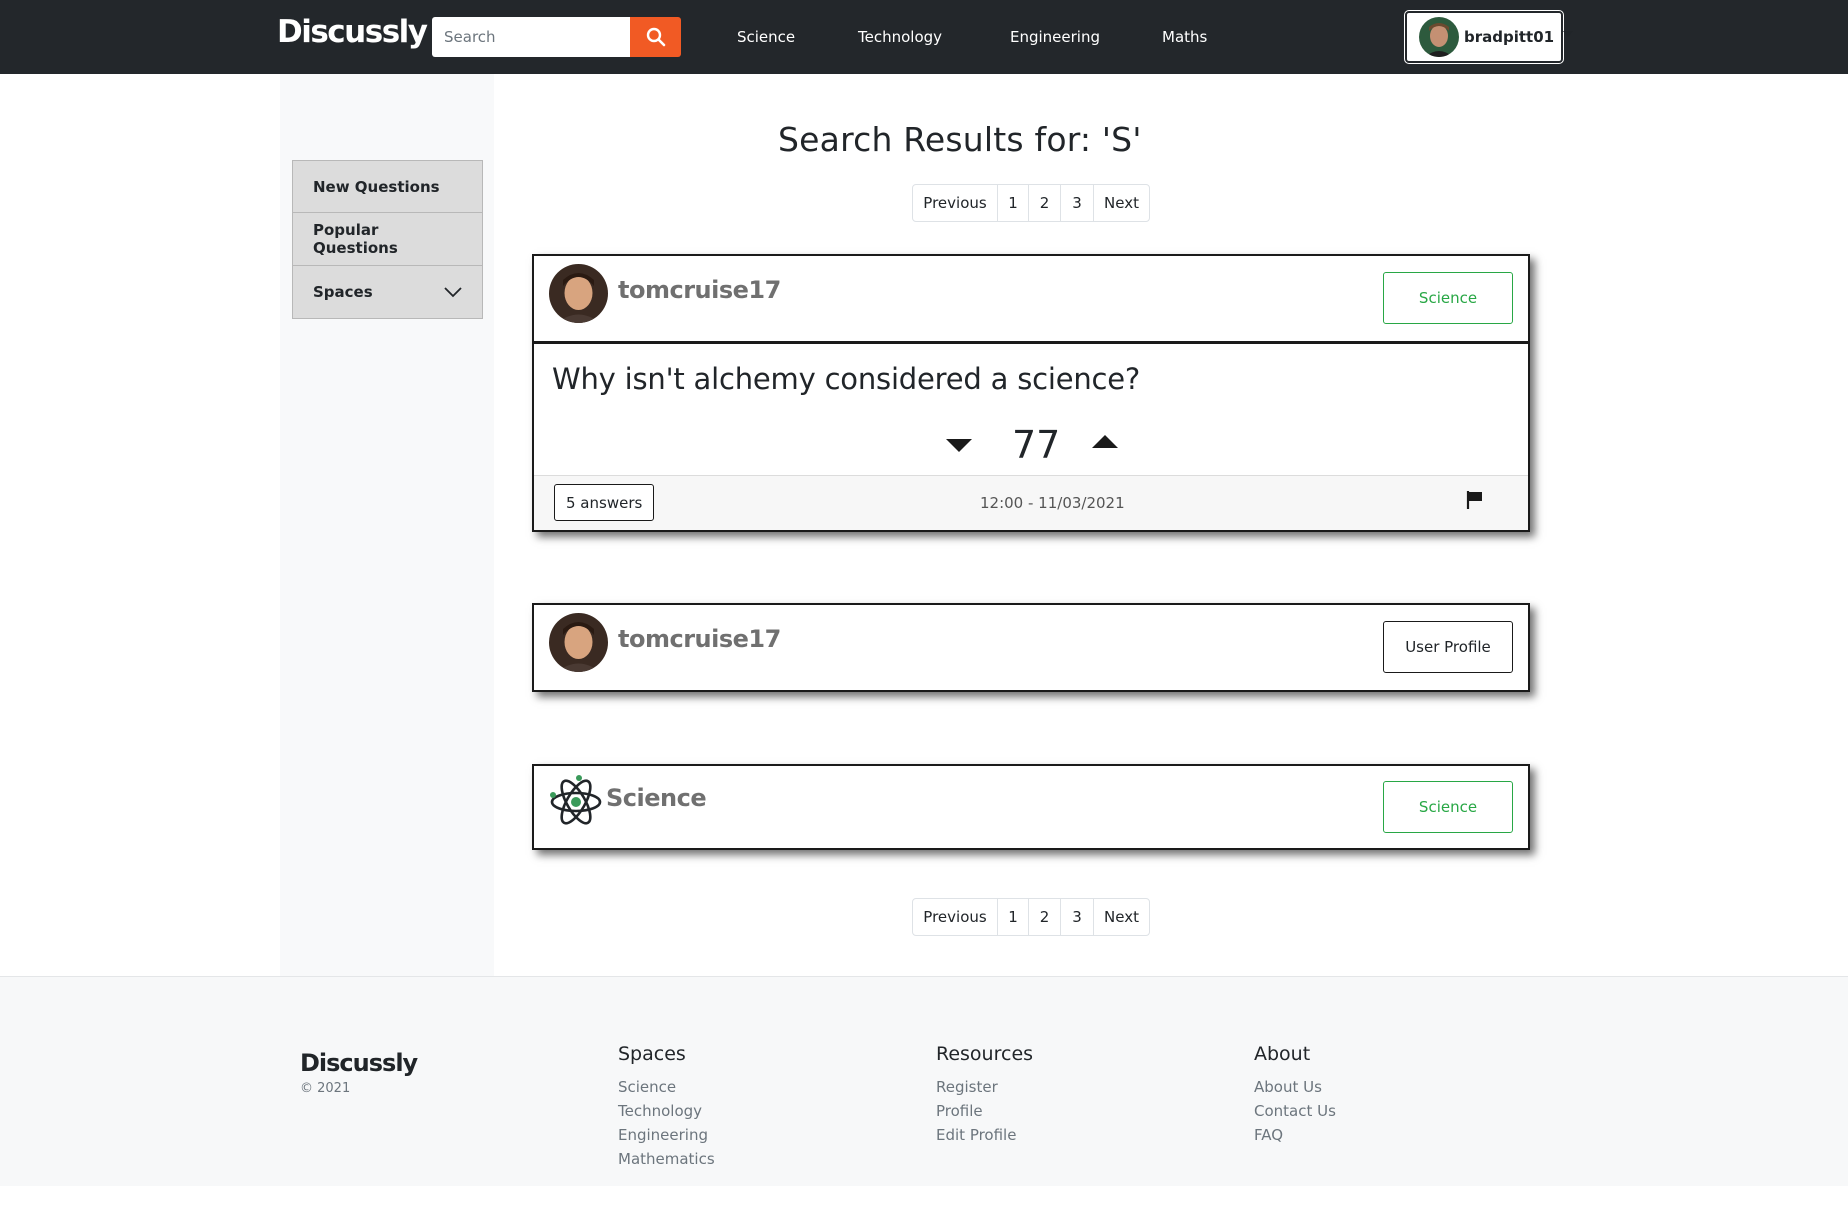  I want to click on search-button, so click(655, 37).